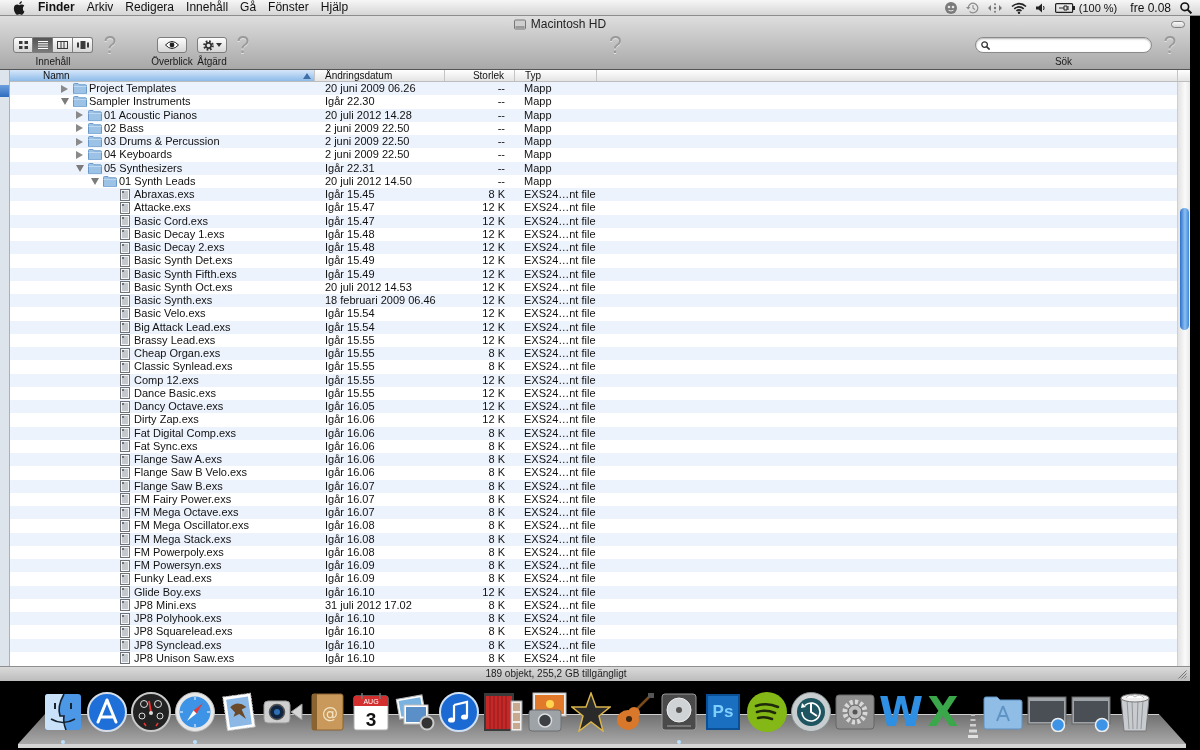 This screenshot has height=750, width=1200. Describe the element at coordinates (178, 645) in the screenshot. I see `file-name: JP8 Synclead.exs` at that location.